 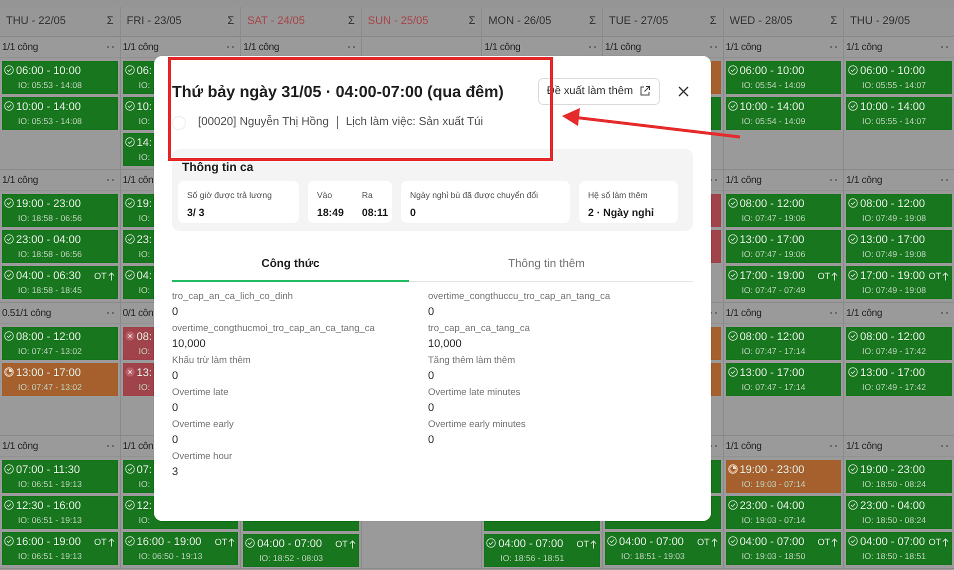 What do you see at coordinates (546, 266) in the screenshot?
I see `tab: Thông tin thêm` at bounding box center [546, 266].